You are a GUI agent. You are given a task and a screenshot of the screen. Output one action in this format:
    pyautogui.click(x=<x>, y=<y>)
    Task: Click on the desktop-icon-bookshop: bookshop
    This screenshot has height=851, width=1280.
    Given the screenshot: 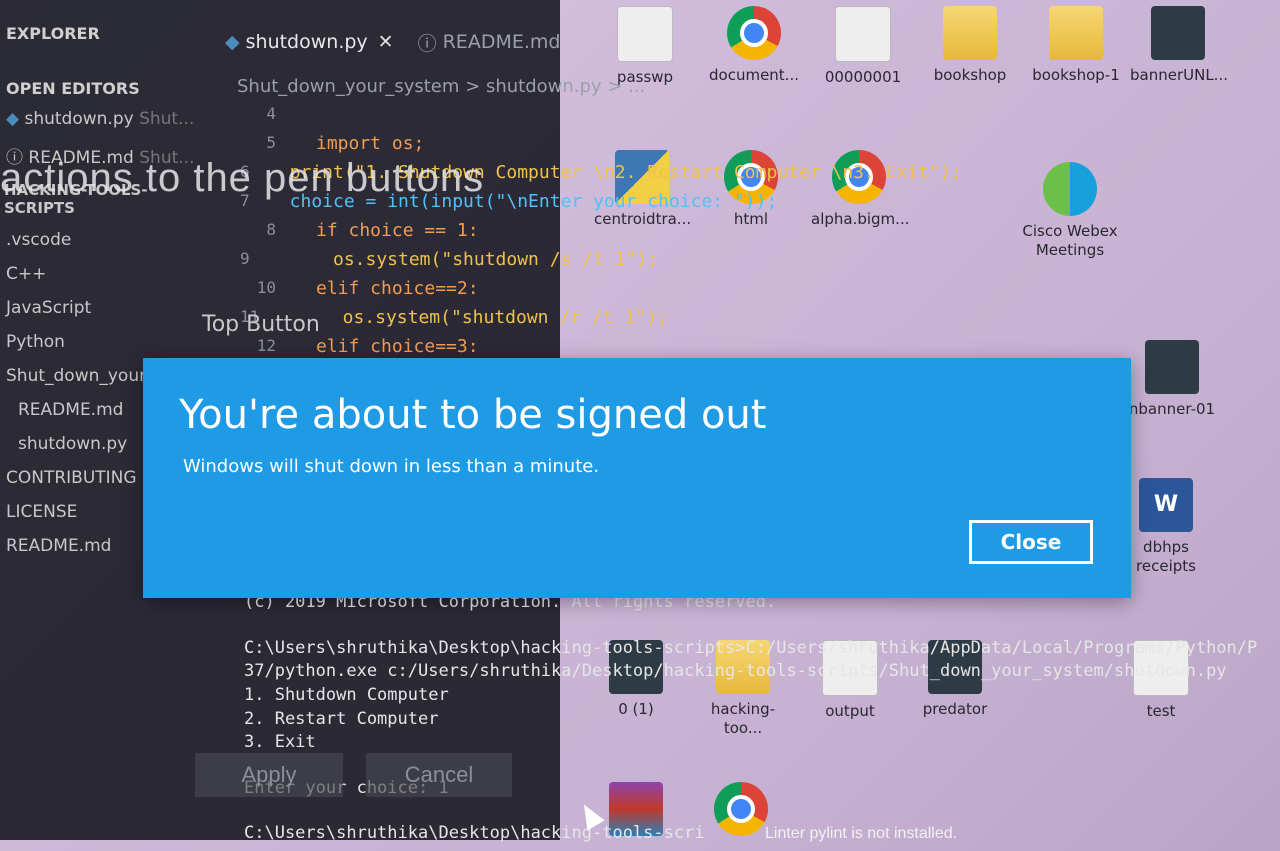 What is the action you would take?
    pyautogui.click(x=970, y=45)
    